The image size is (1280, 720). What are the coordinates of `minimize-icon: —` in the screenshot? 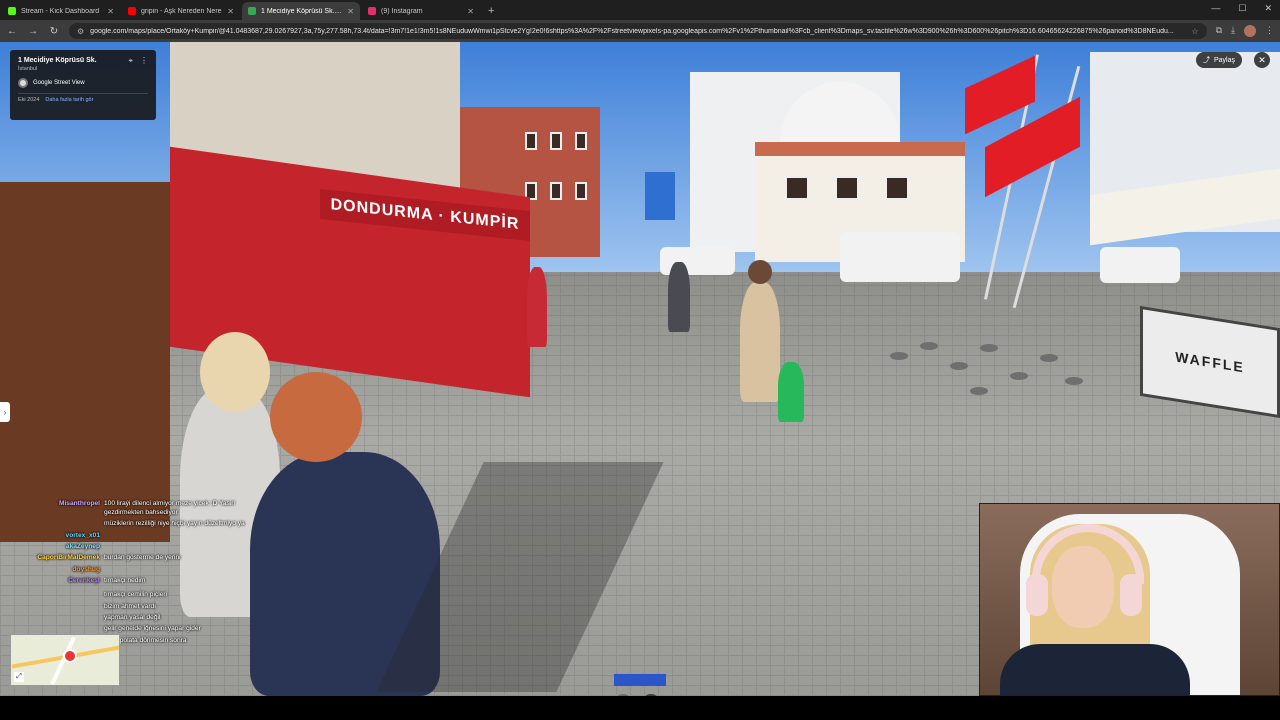 It's located at (1215, 8).